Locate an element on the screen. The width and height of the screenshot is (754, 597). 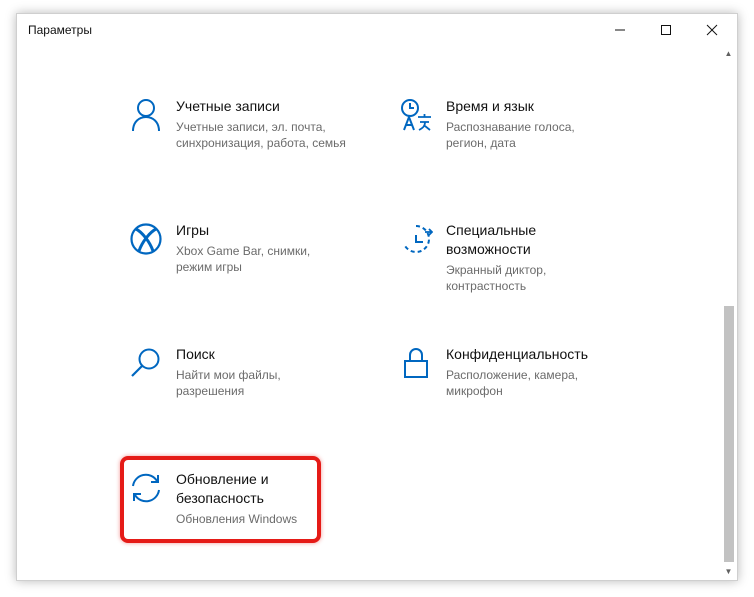
close-icon is located at coordinates (712, 30).